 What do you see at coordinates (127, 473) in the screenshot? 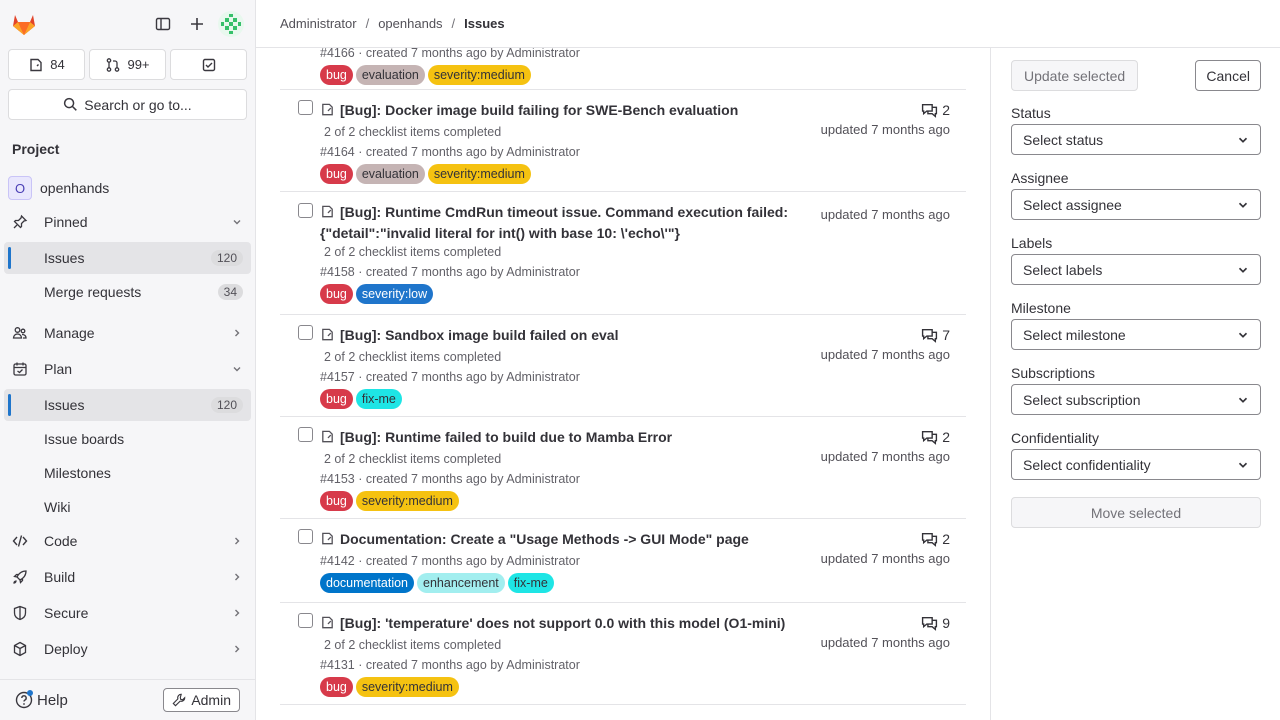
I see `sidebar-item-milestones: Milestones` at bounding box center [127, 473].